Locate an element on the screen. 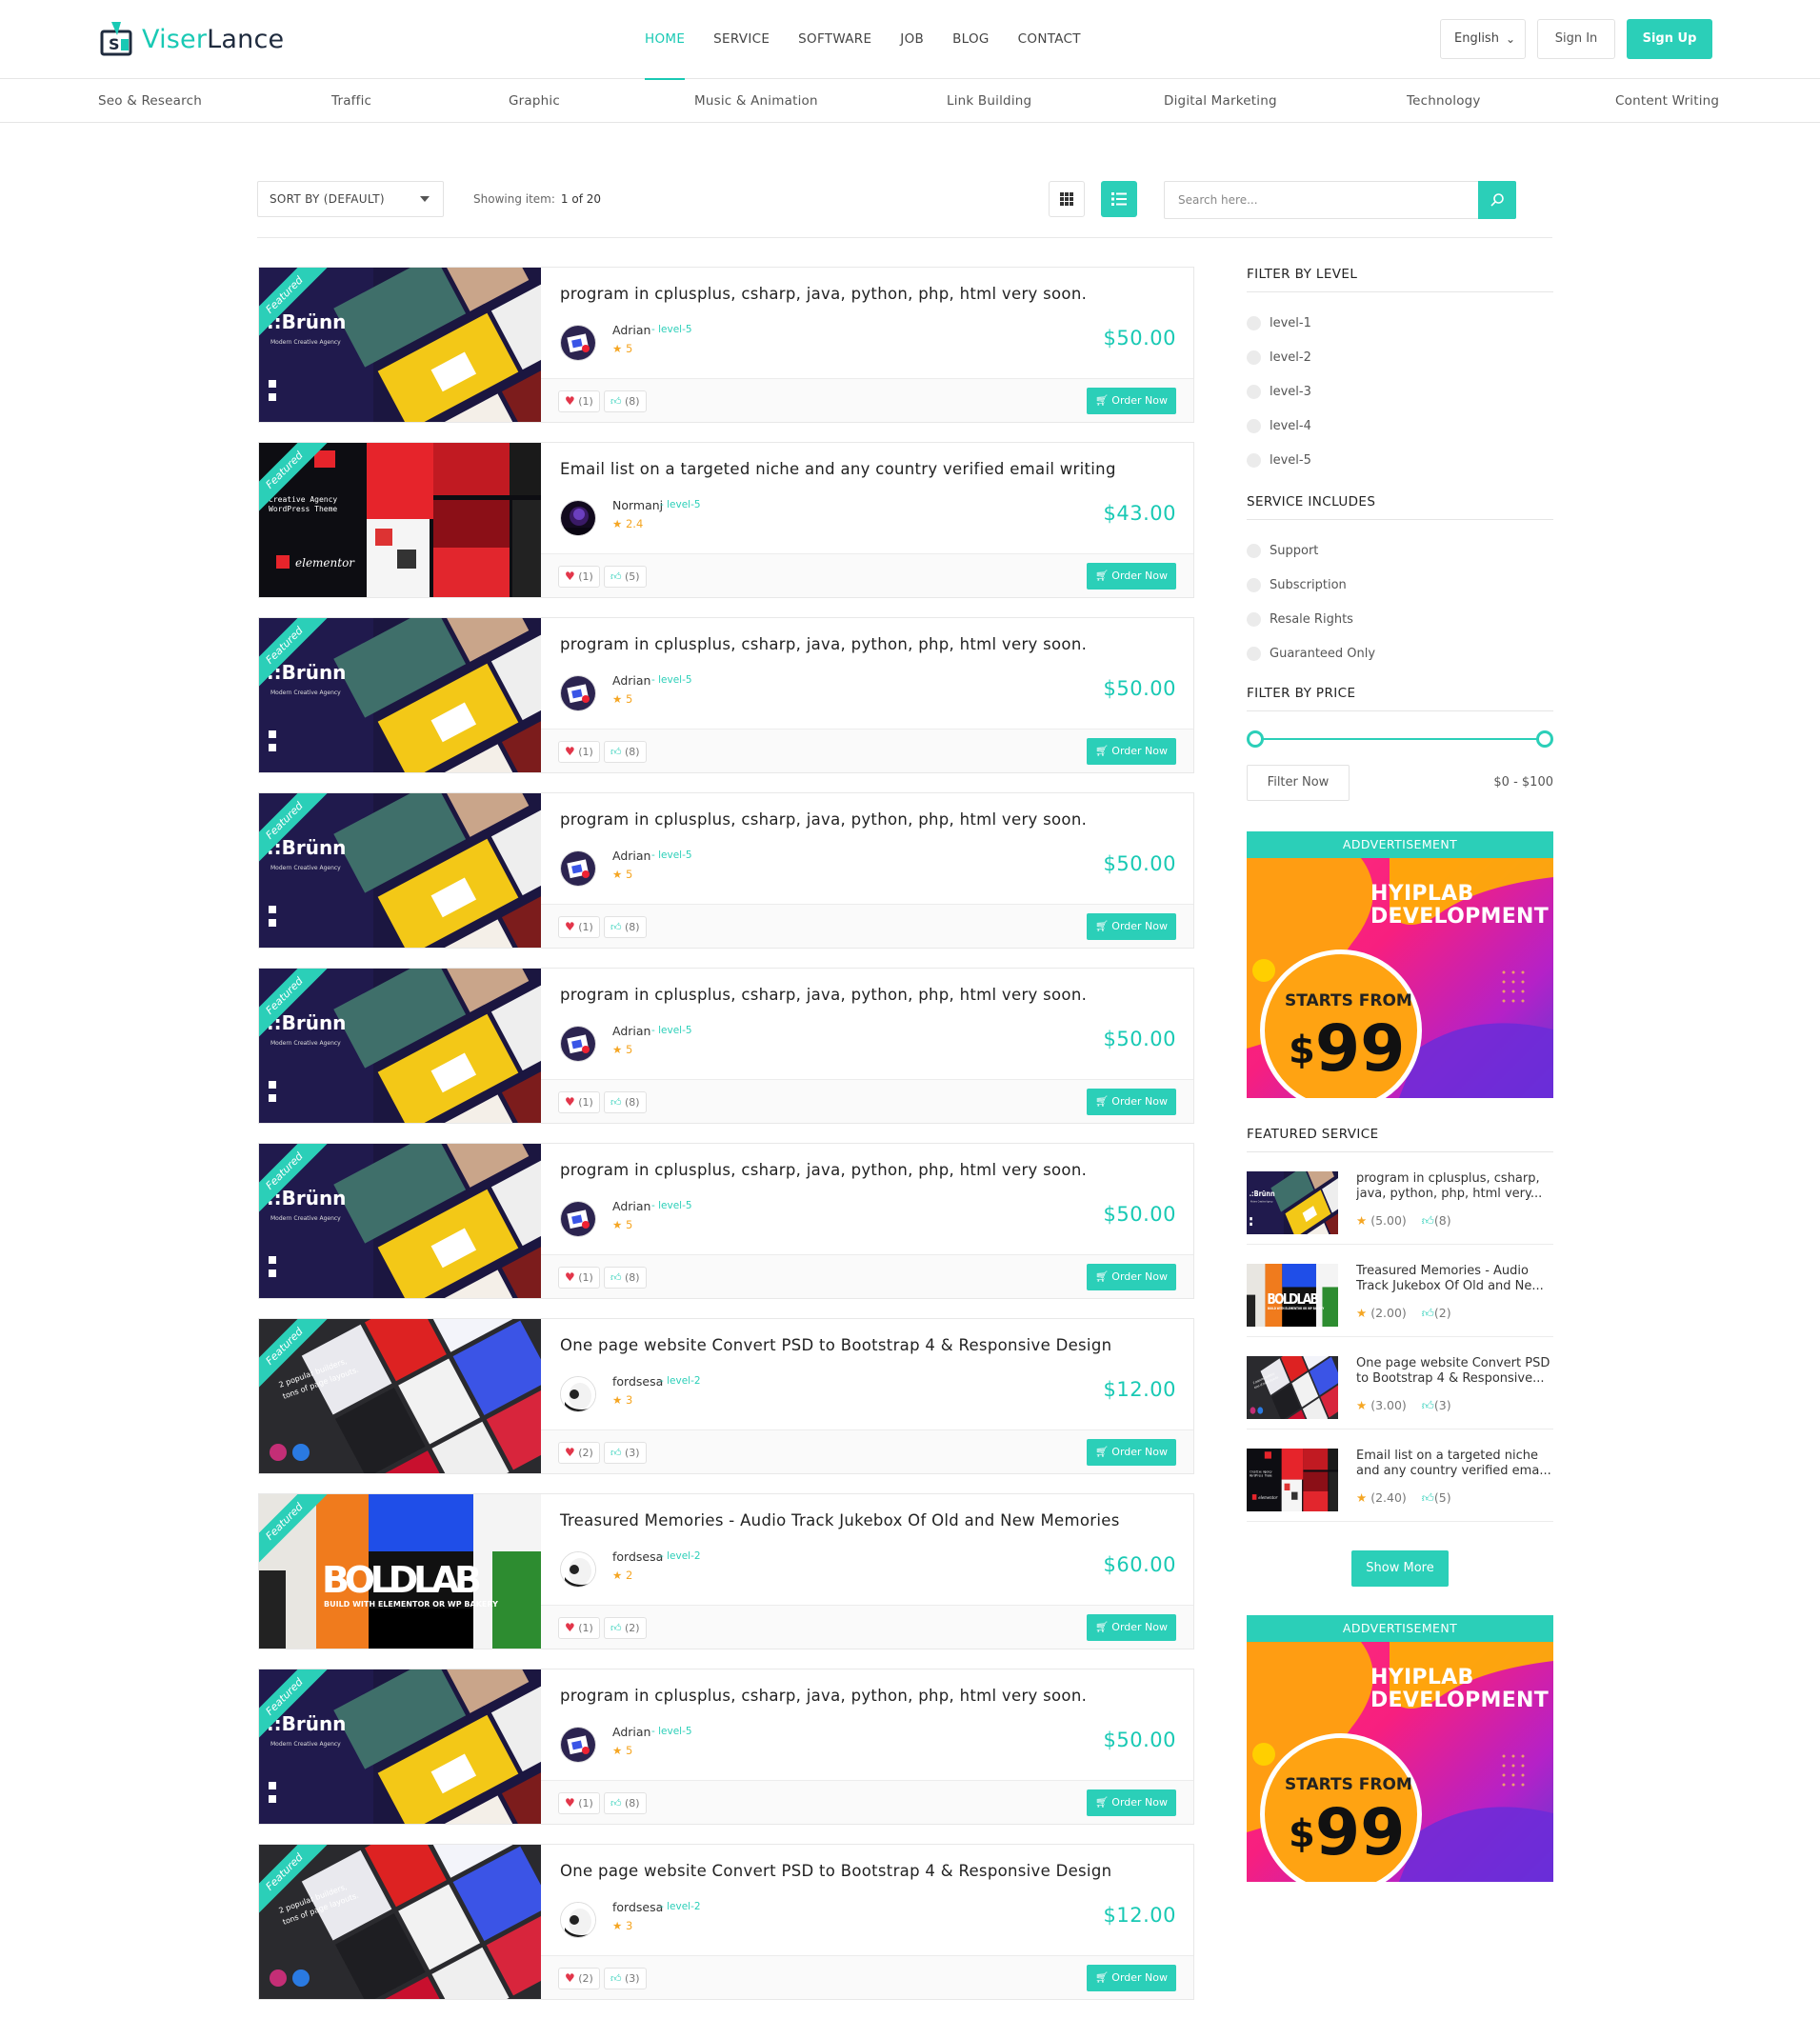 The height and width of the screenshot is (2019, 1820). category-technology: Technology is located at coordinates (1444, 101).